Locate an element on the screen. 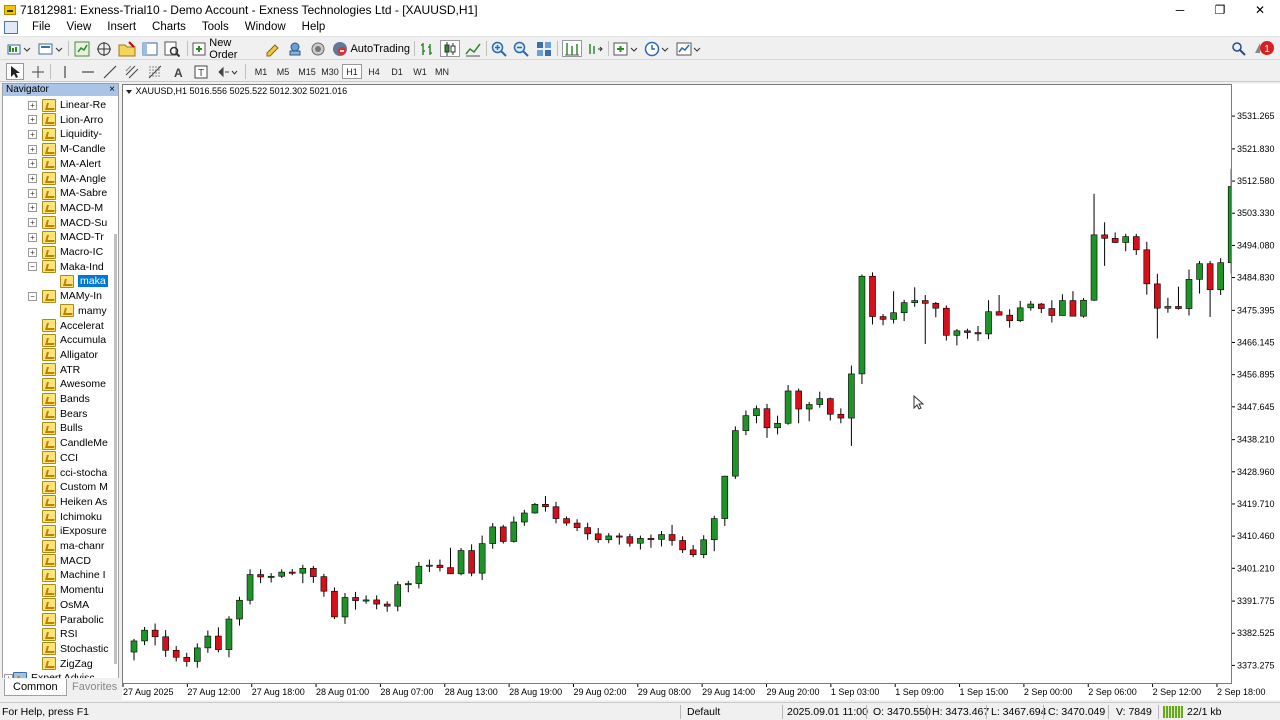  status-profile: Default is located at coordinates (703, 712).